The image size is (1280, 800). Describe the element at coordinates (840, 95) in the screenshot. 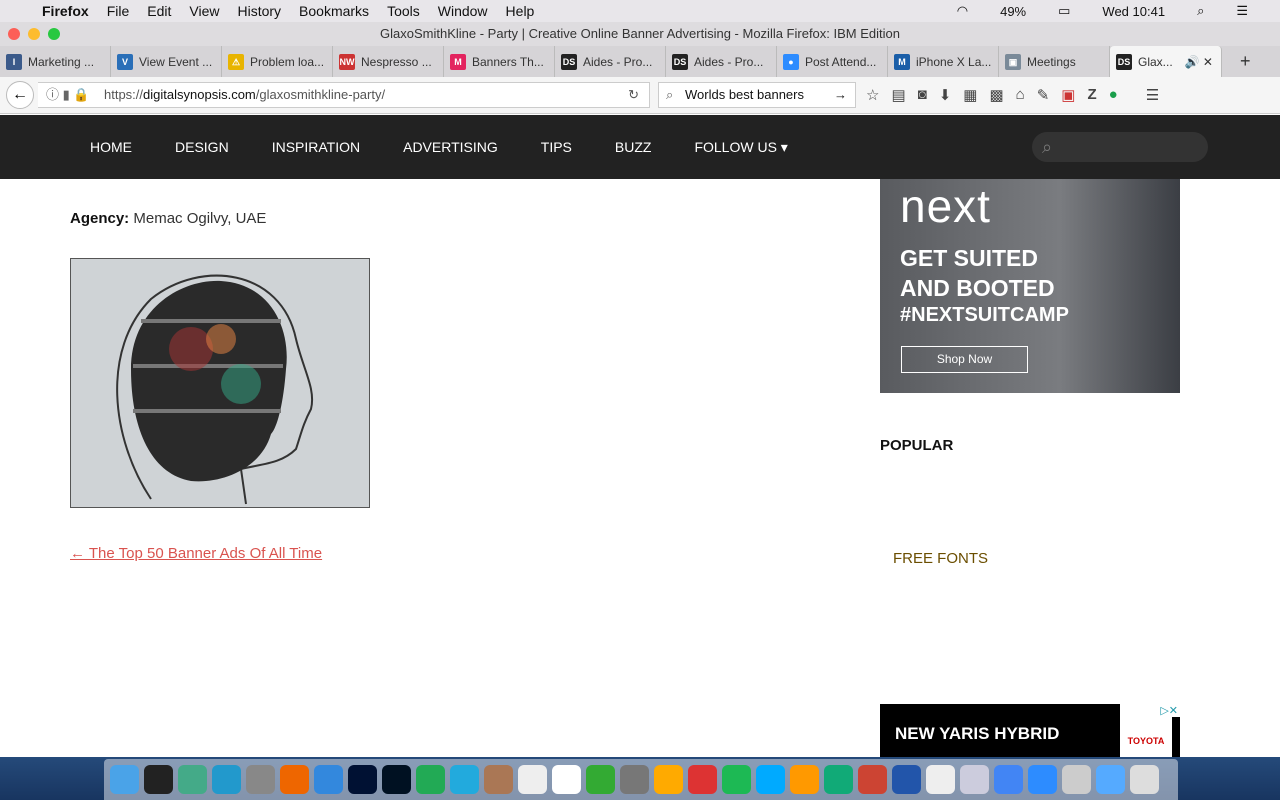

I see `search-go-icon: →` at that location.